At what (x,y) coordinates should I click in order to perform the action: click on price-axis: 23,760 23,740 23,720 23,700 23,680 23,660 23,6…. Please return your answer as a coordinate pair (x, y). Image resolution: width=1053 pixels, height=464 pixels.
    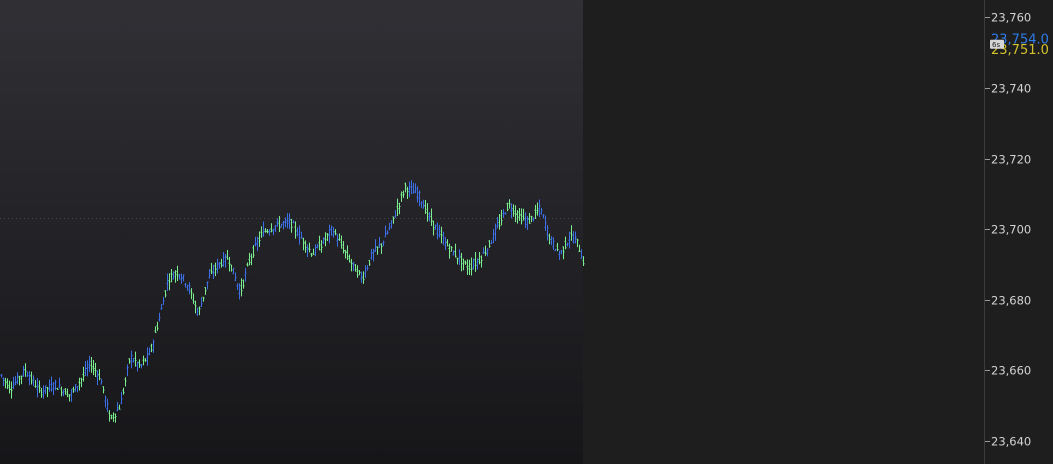
    Looking at the image, I should click on (1008, 230).